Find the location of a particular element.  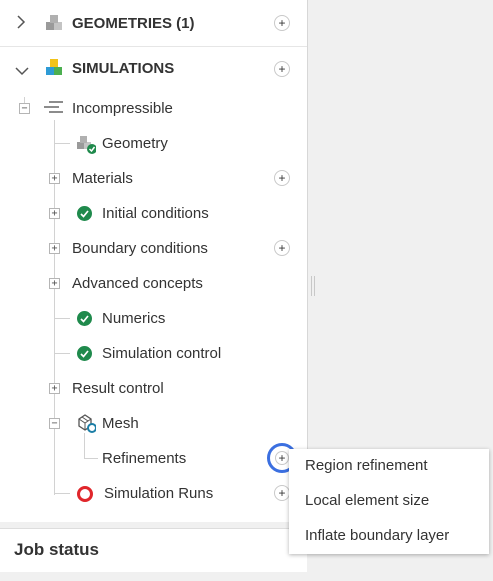

tree-item-numerics: Numerics is located at coordinates (121, 318).